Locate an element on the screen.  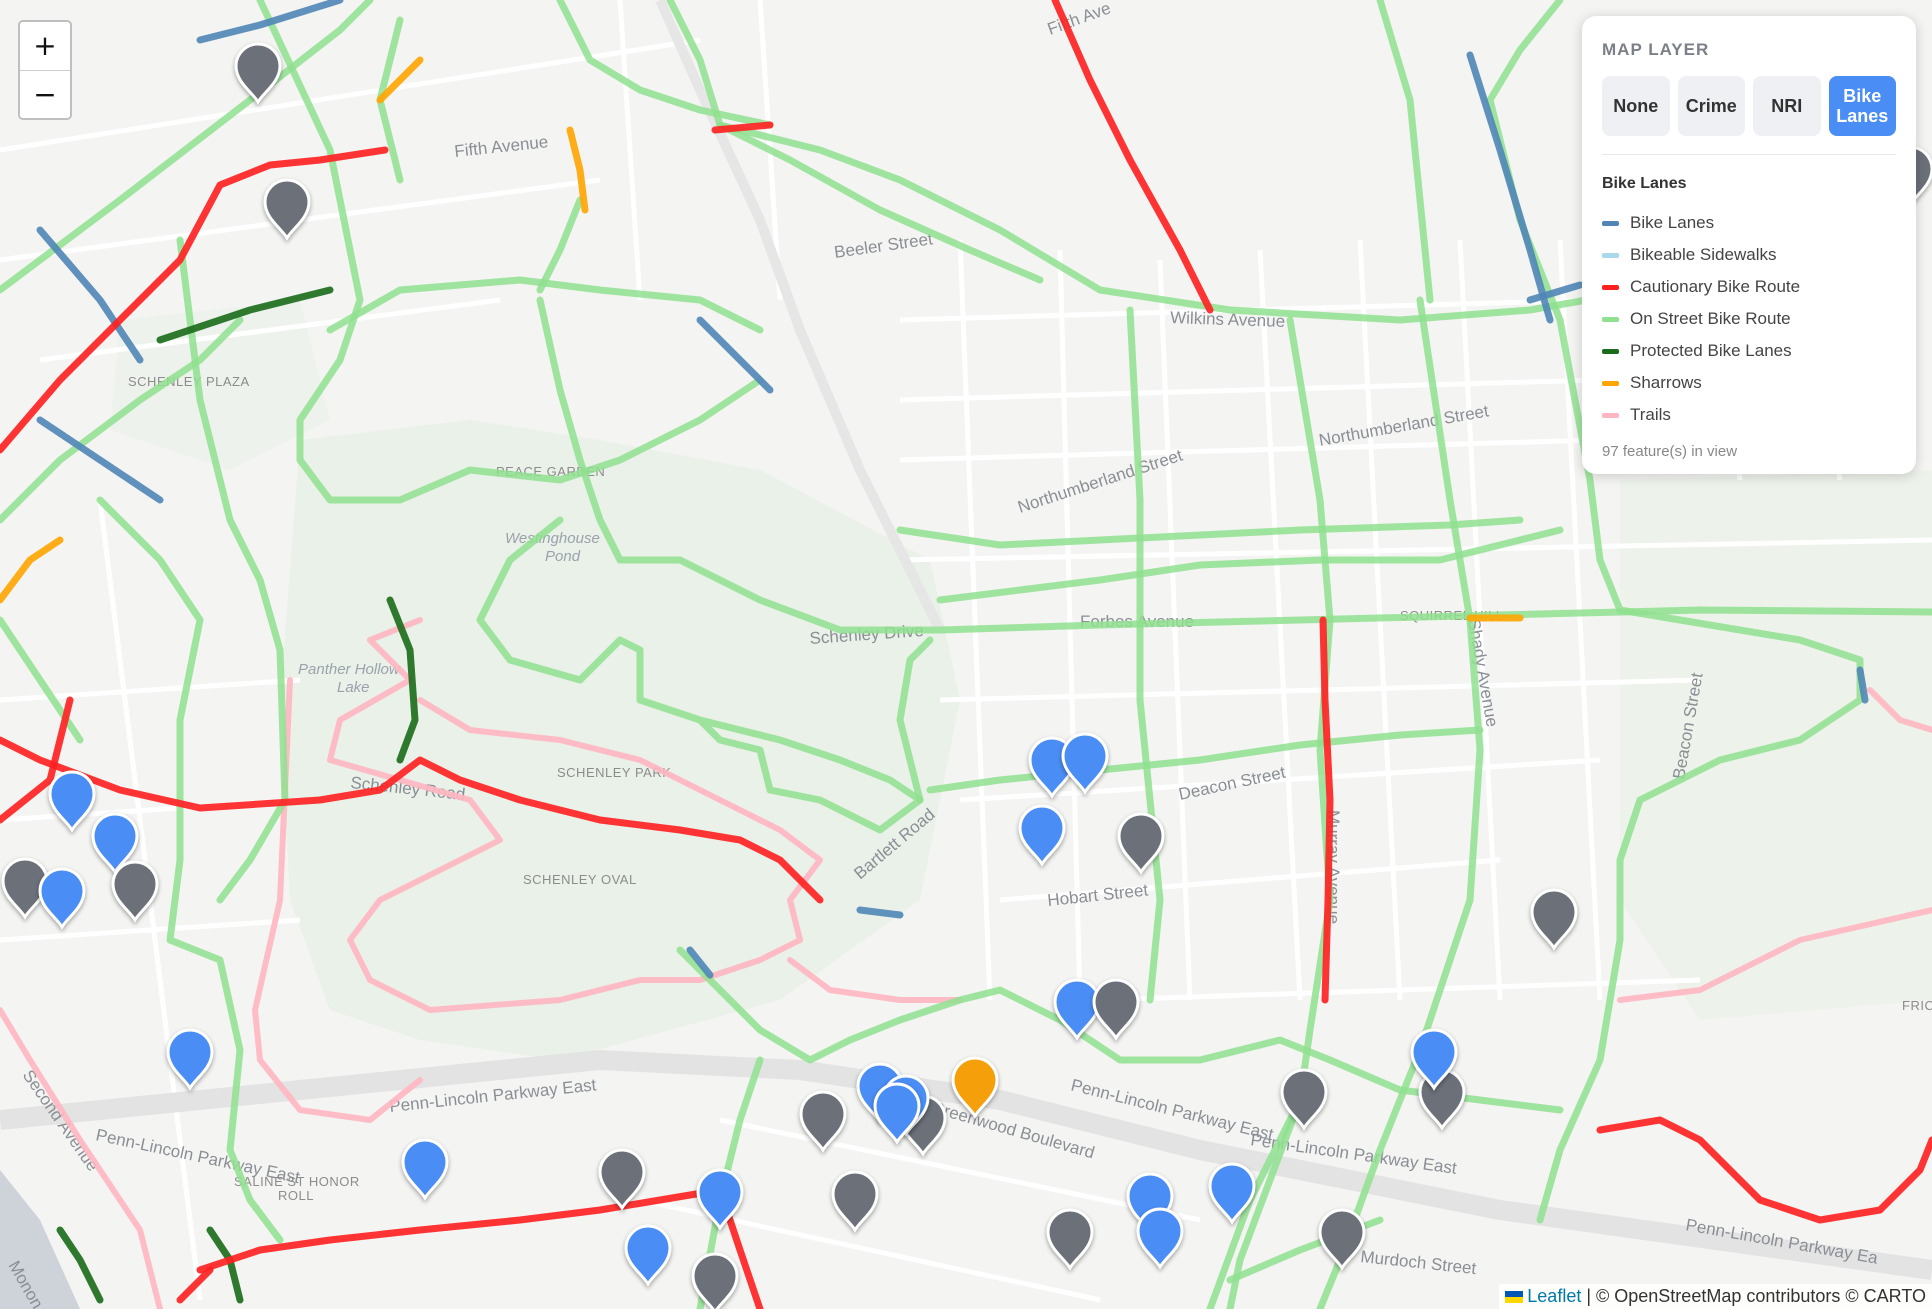
legend-title: Bike Lanes is located at coordinates (1644, 183).